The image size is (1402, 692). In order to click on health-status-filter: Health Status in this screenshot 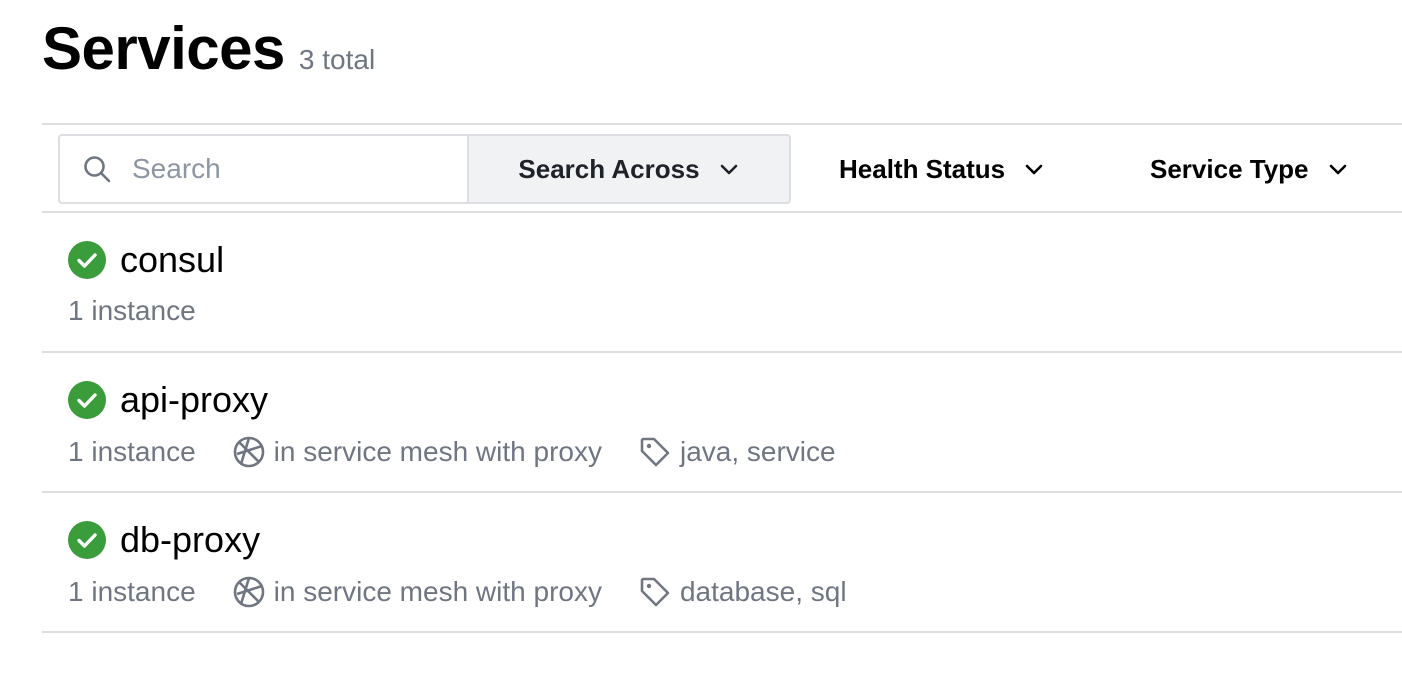, I will do `click(942, 169)`.